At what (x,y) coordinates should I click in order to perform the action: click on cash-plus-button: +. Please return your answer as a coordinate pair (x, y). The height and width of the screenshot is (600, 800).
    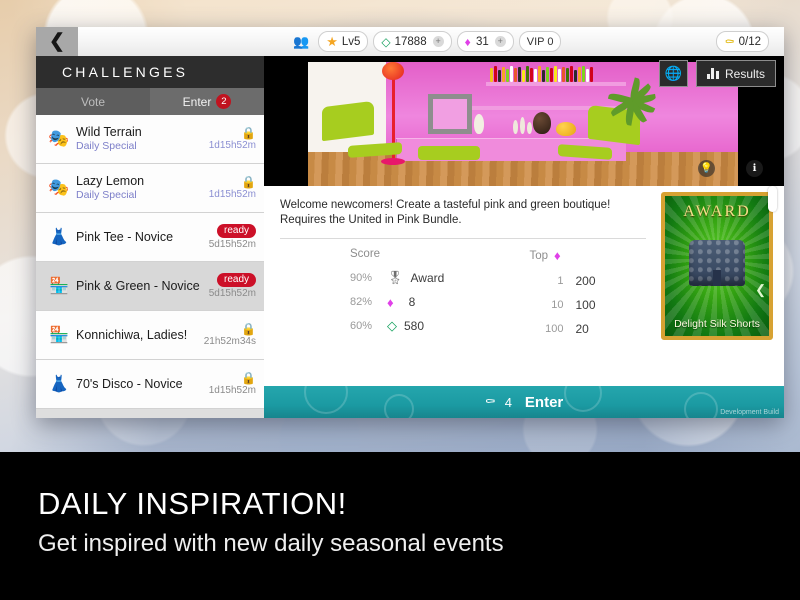
    Looking at the image, I should click on (438, 41).